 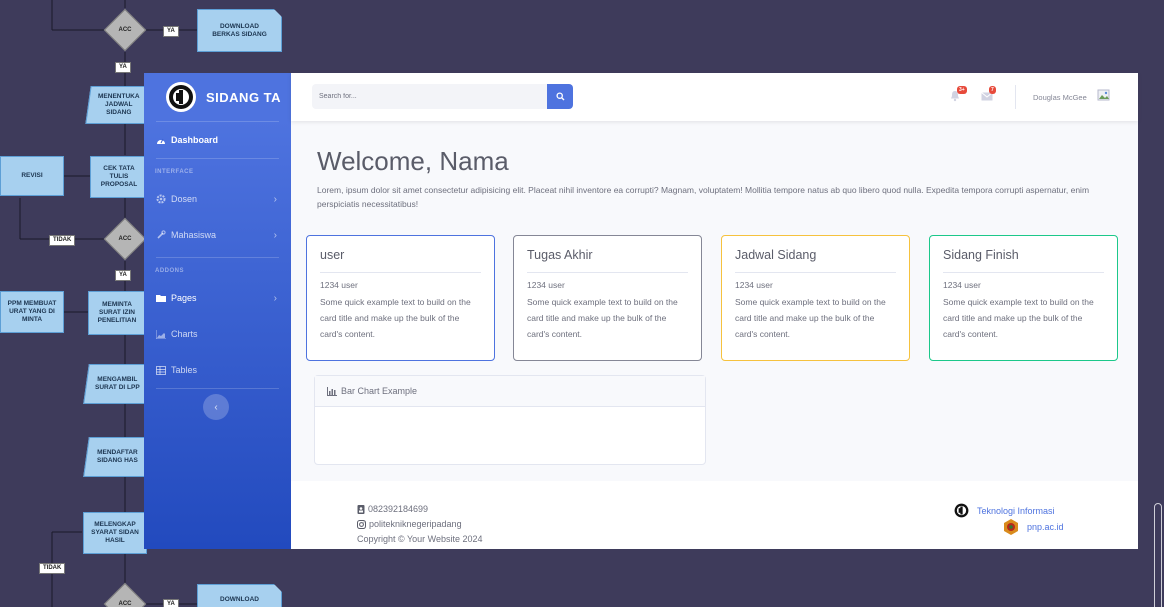 I want to click on instagram-icon, so click(x=361, y=524).